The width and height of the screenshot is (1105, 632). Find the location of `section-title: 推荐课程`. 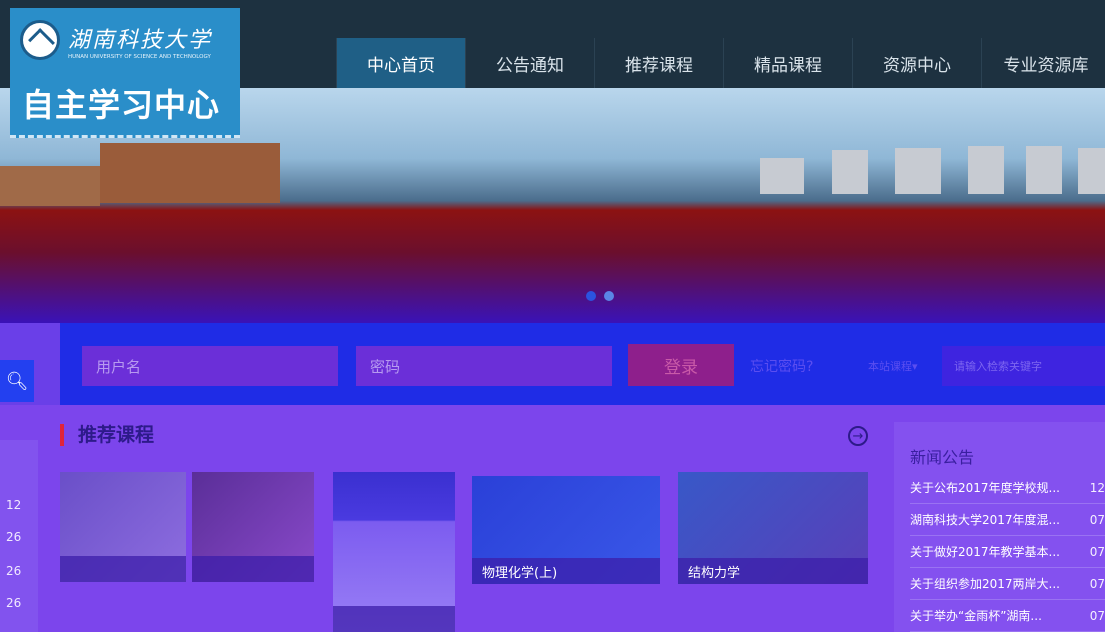

section-title: 推荐课程 is located at coordinates (107, 435).